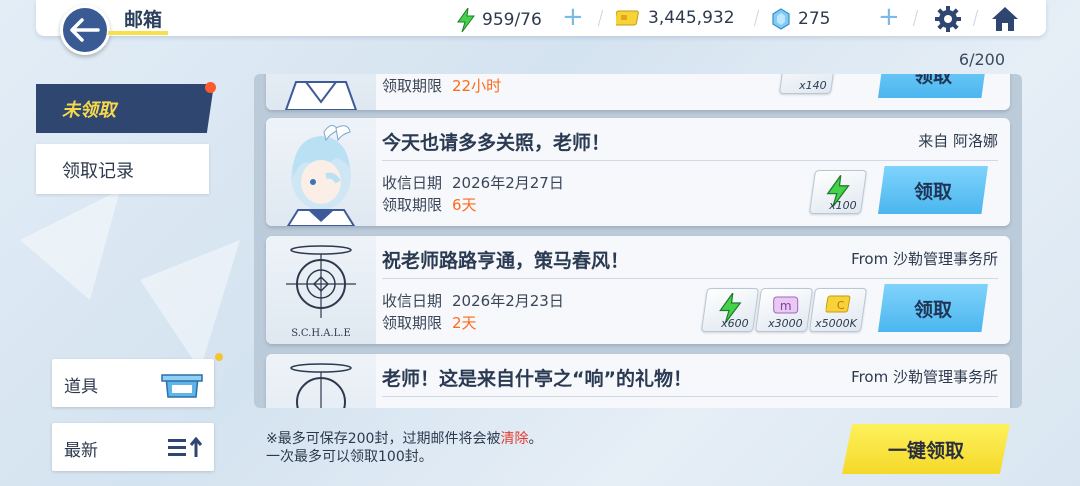  Describe the element at coordinates (981, 59) in the screenshot. I see `mail-counter: 6/200` at that location.